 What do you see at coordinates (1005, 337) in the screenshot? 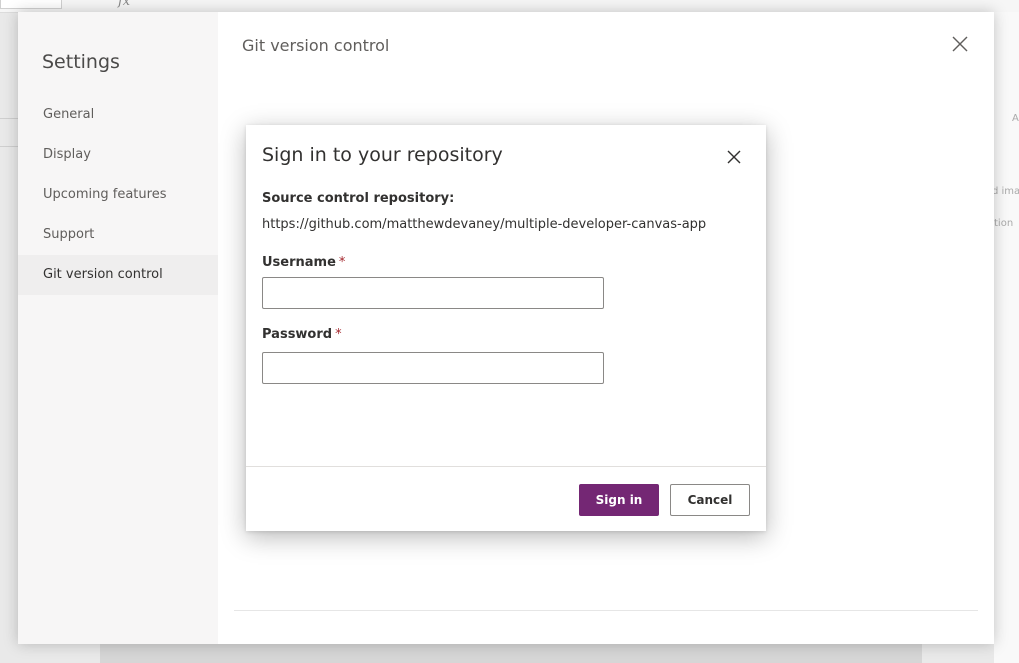
I see `background-right-panel: A d ima tion` at bounding box center [1005, 337].